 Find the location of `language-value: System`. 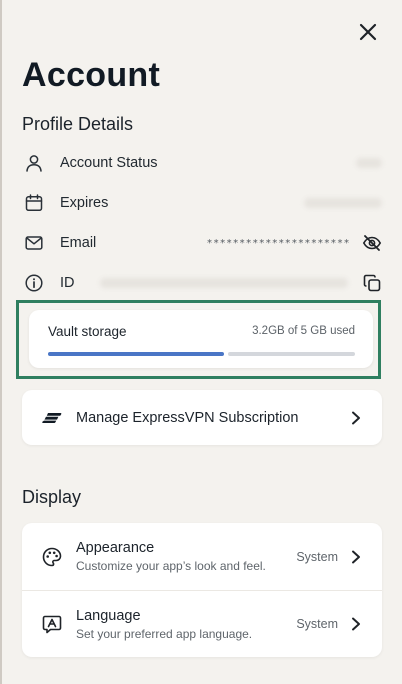

language-value: System is located at coordinates (317, 624).